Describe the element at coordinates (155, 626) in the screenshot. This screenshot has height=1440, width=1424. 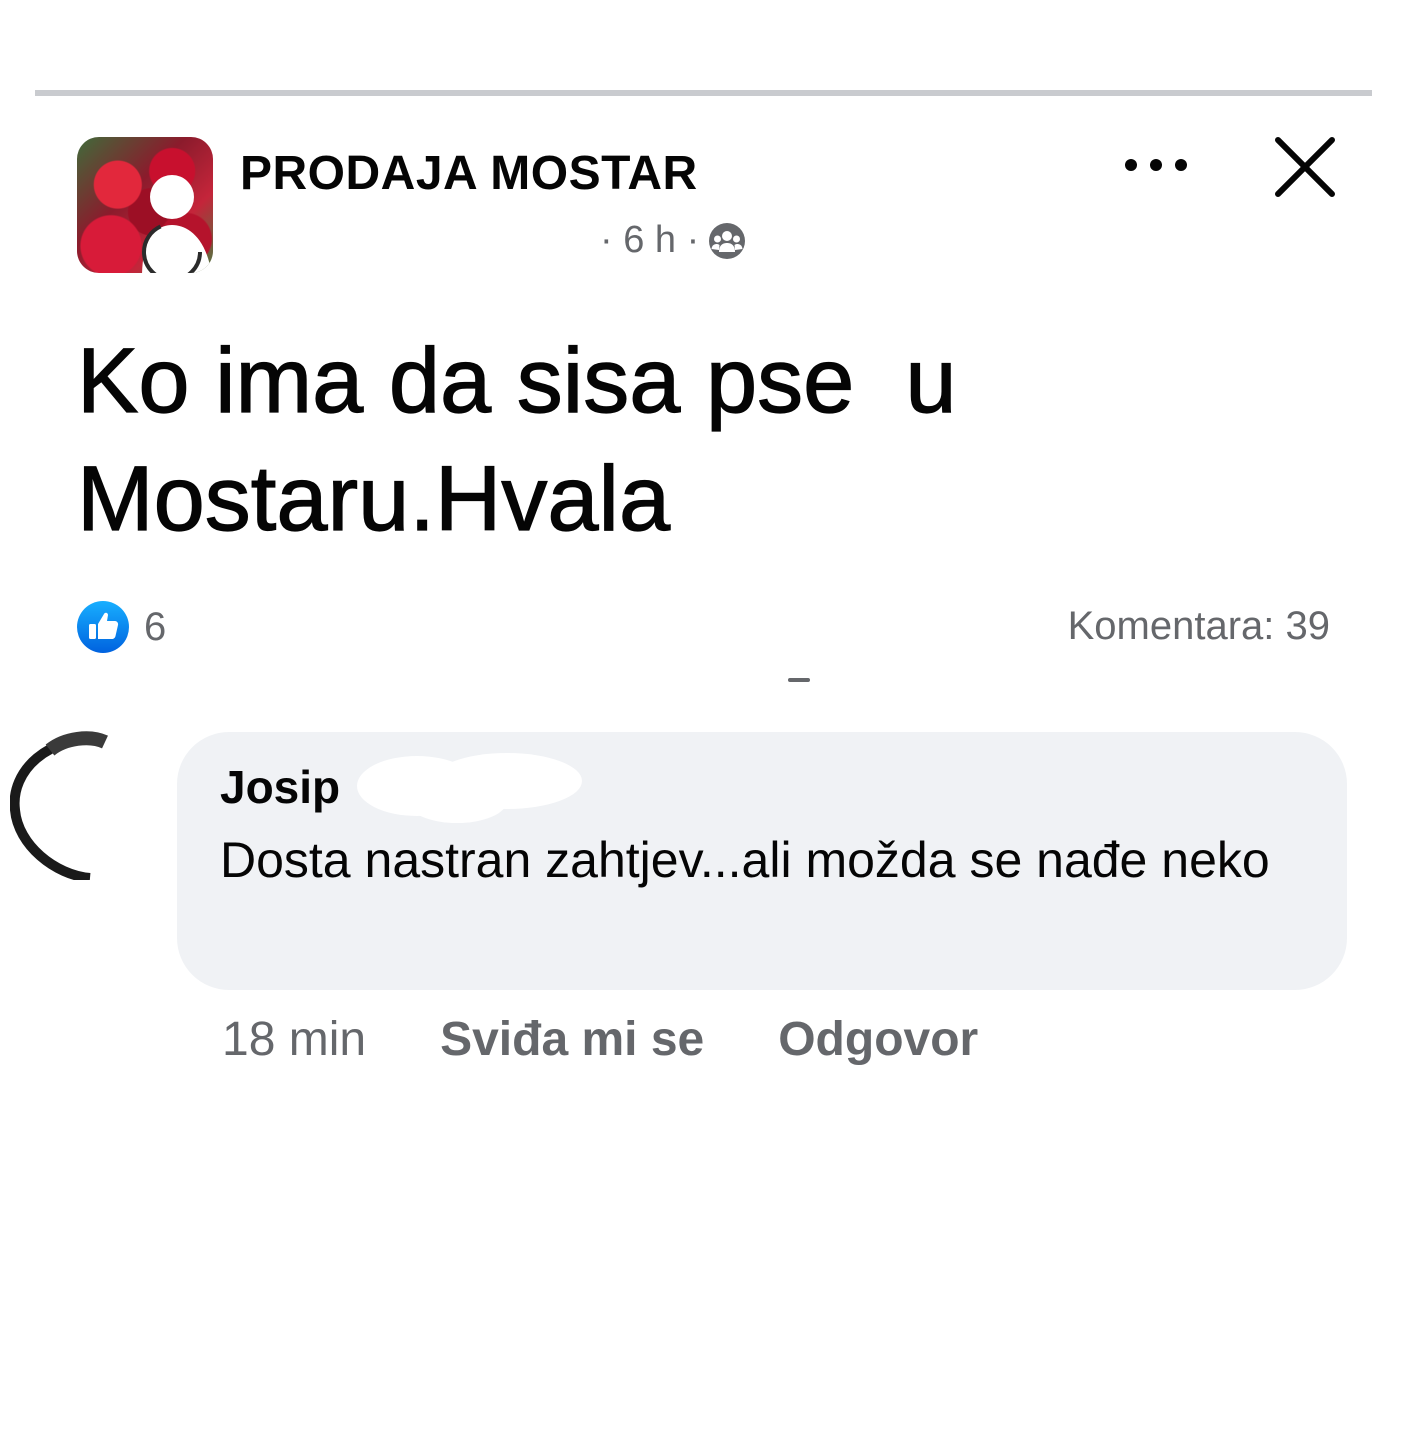
I see `like-count: 6` at that location.